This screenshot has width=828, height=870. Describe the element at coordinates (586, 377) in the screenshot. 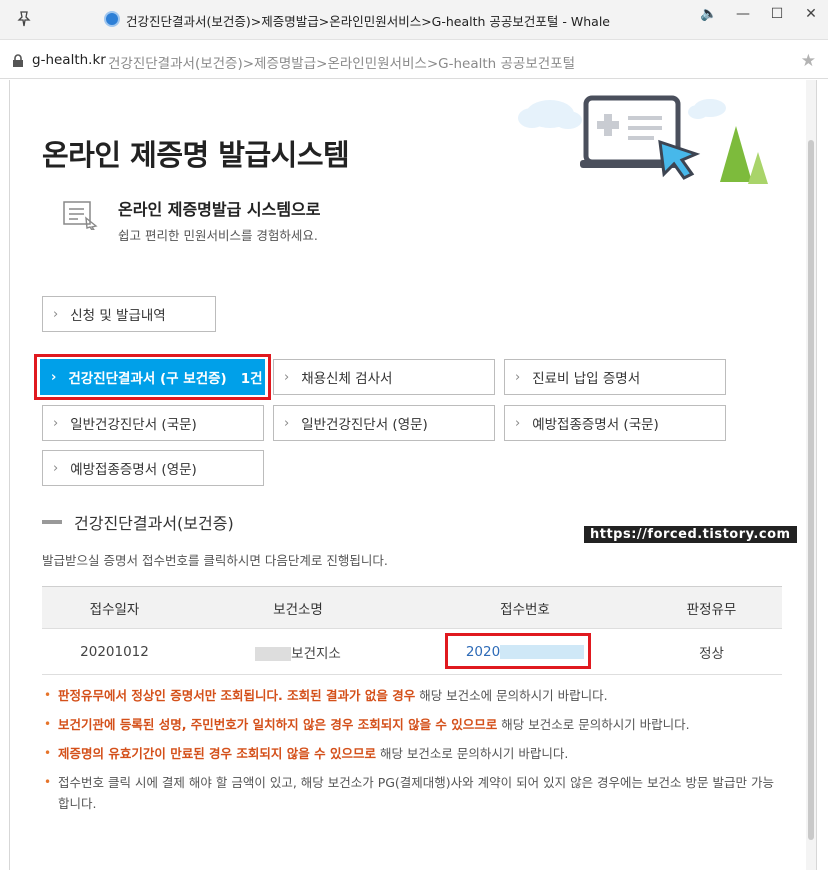

I see `medical-fee-label: 진료비 납입 증명서` at that location.